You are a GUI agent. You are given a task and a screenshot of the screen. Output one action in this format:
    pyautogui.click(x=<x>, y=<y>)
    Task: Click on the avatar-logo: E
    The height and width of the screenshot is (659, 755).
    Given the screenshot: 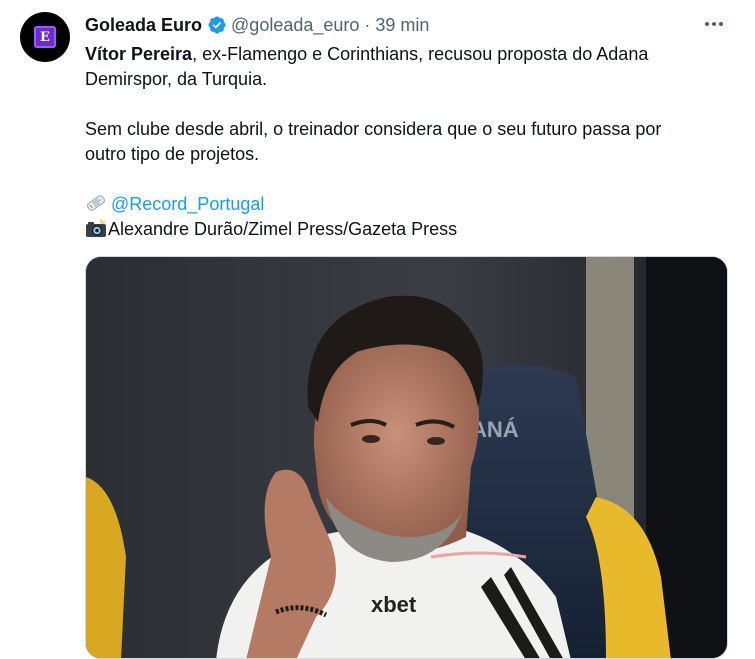 What is the action you would take?
    pyautogui.click(x=45, y=37)
    